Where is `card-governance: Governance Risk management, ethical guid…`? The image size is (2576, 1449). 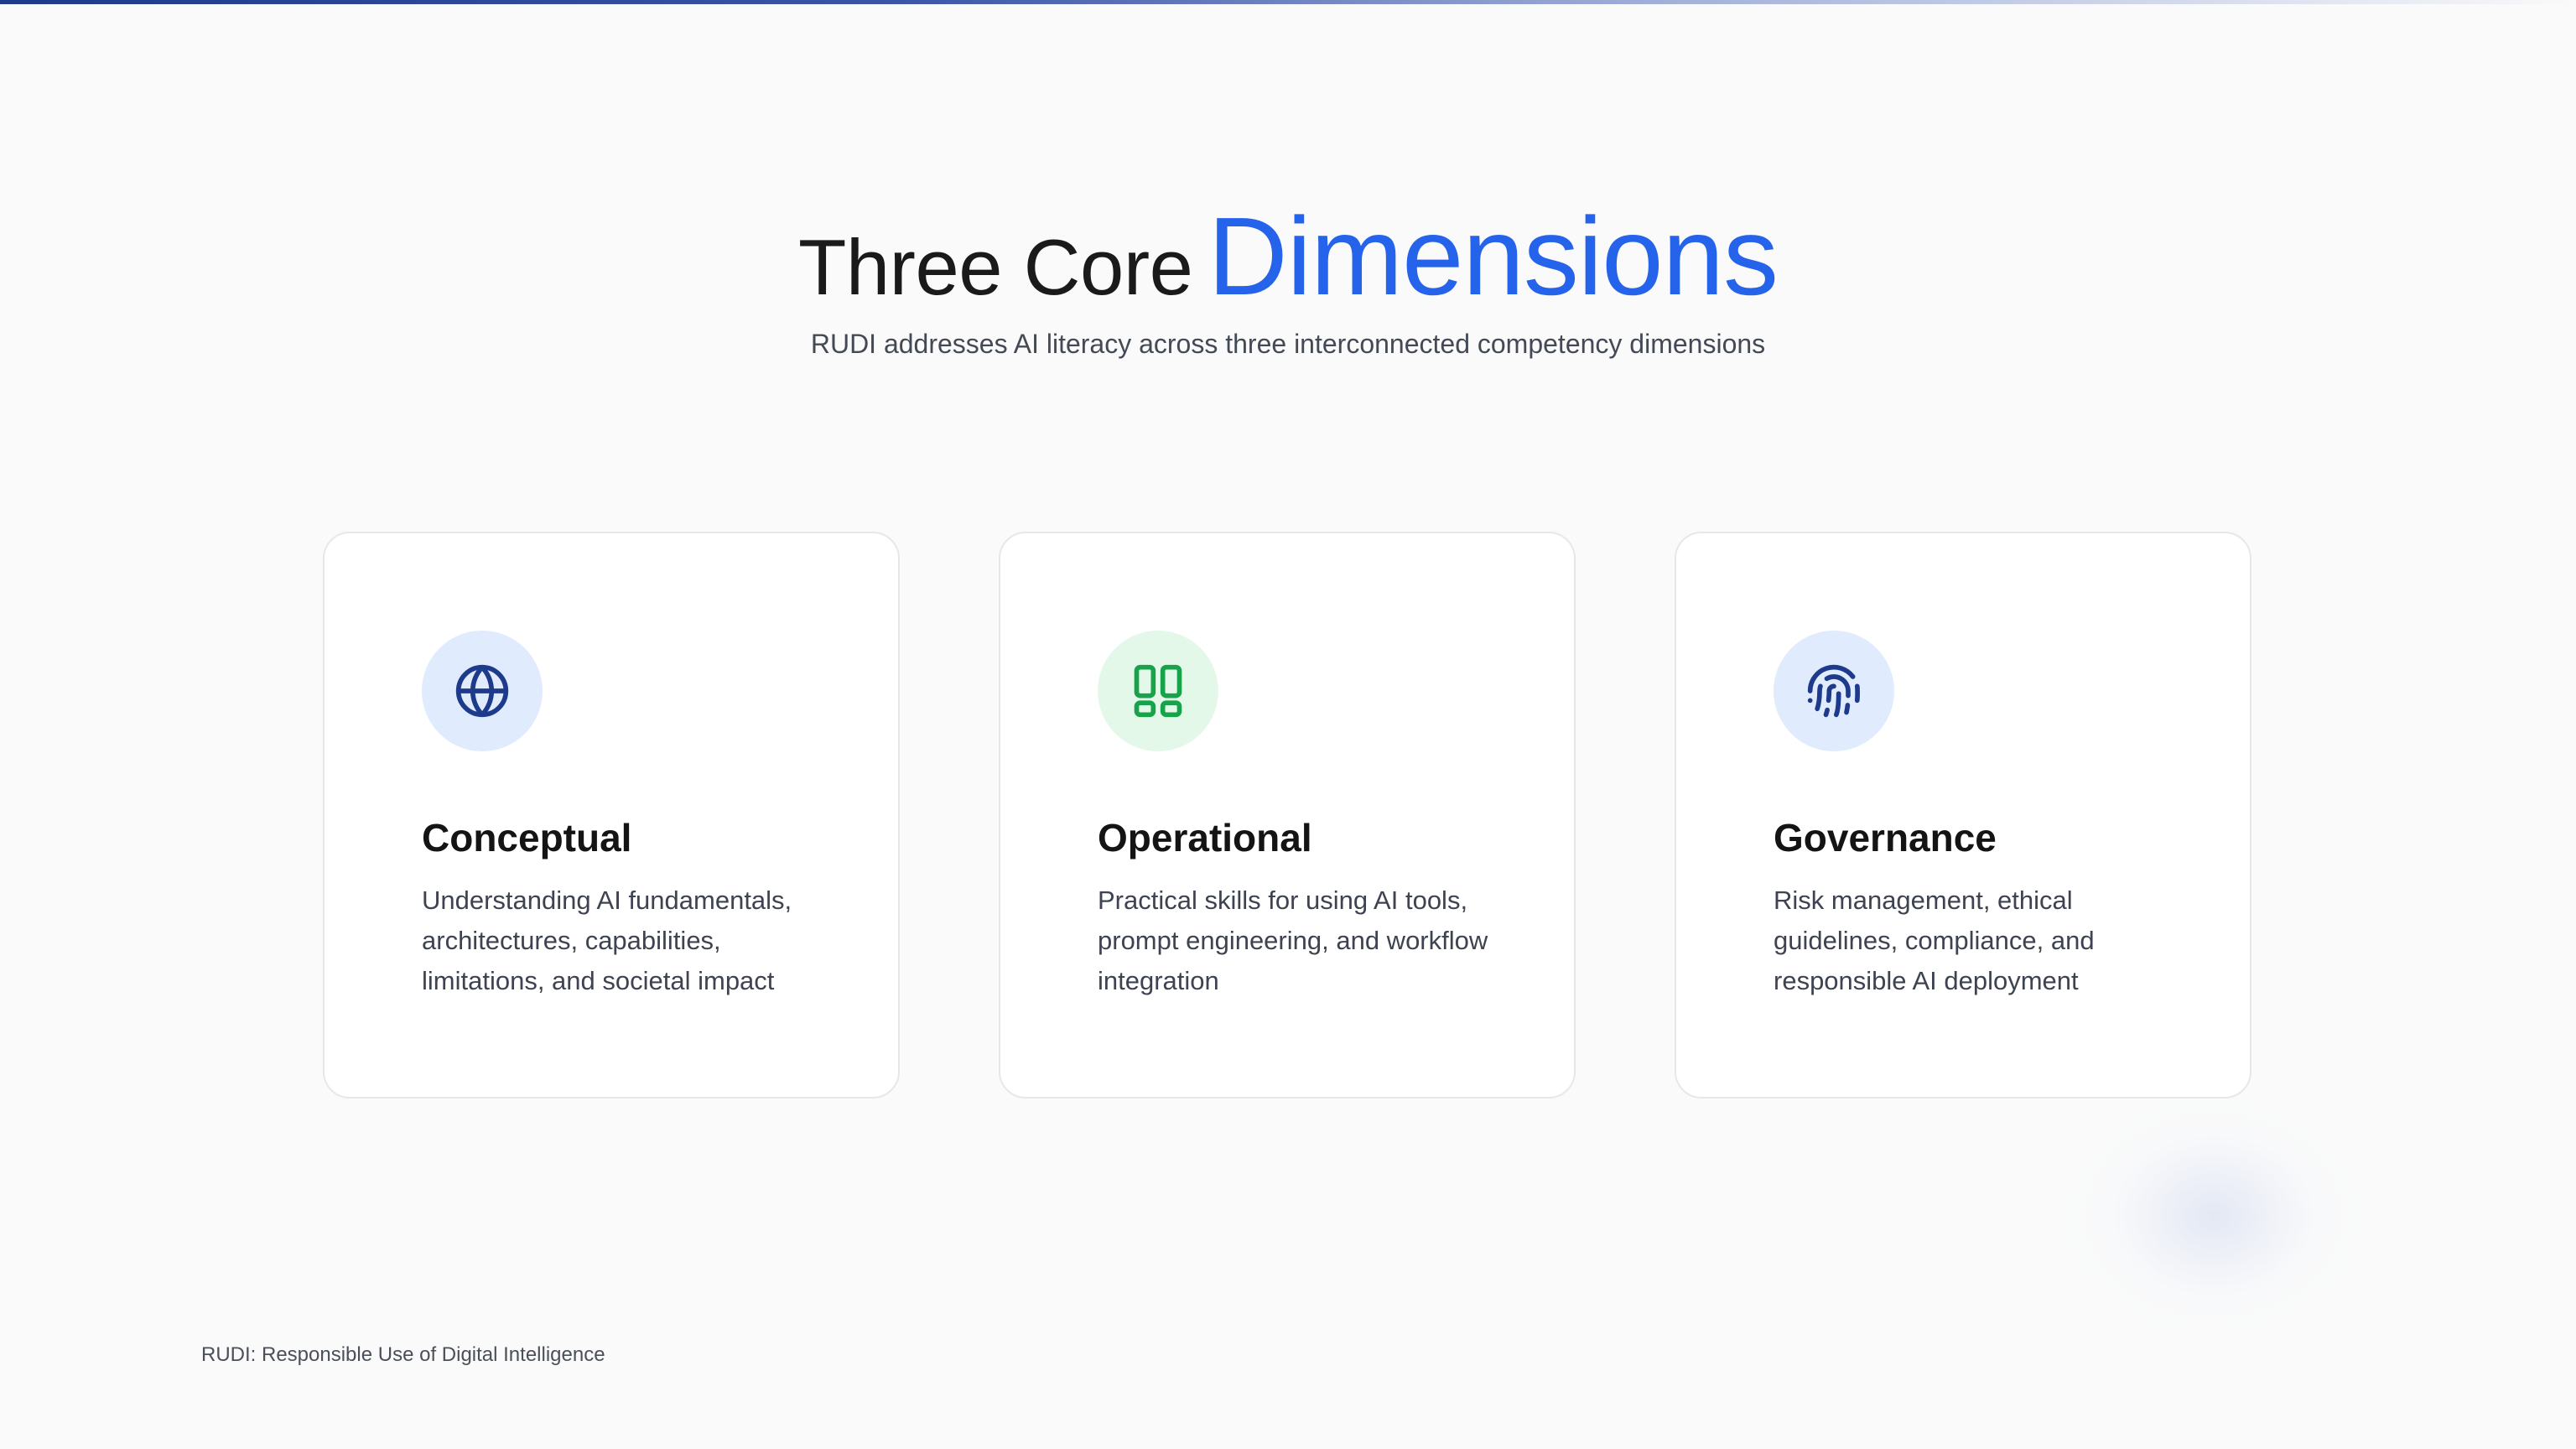 card-governance: Governance Risk management, ethical guid… is located at coordinates (1963, 815).